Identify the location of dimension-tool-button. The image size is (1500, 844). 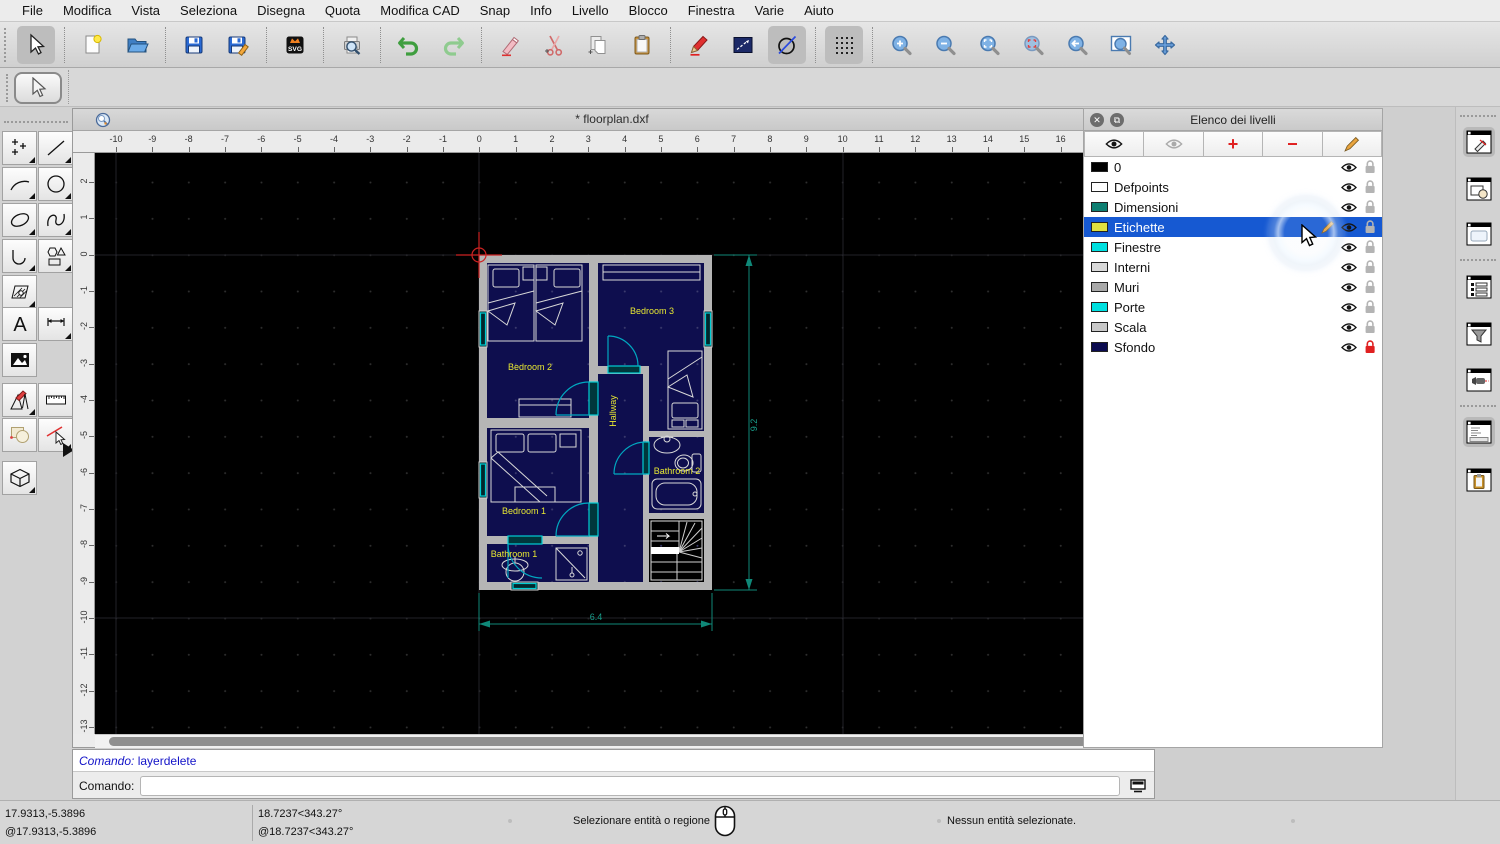
(55, 324).